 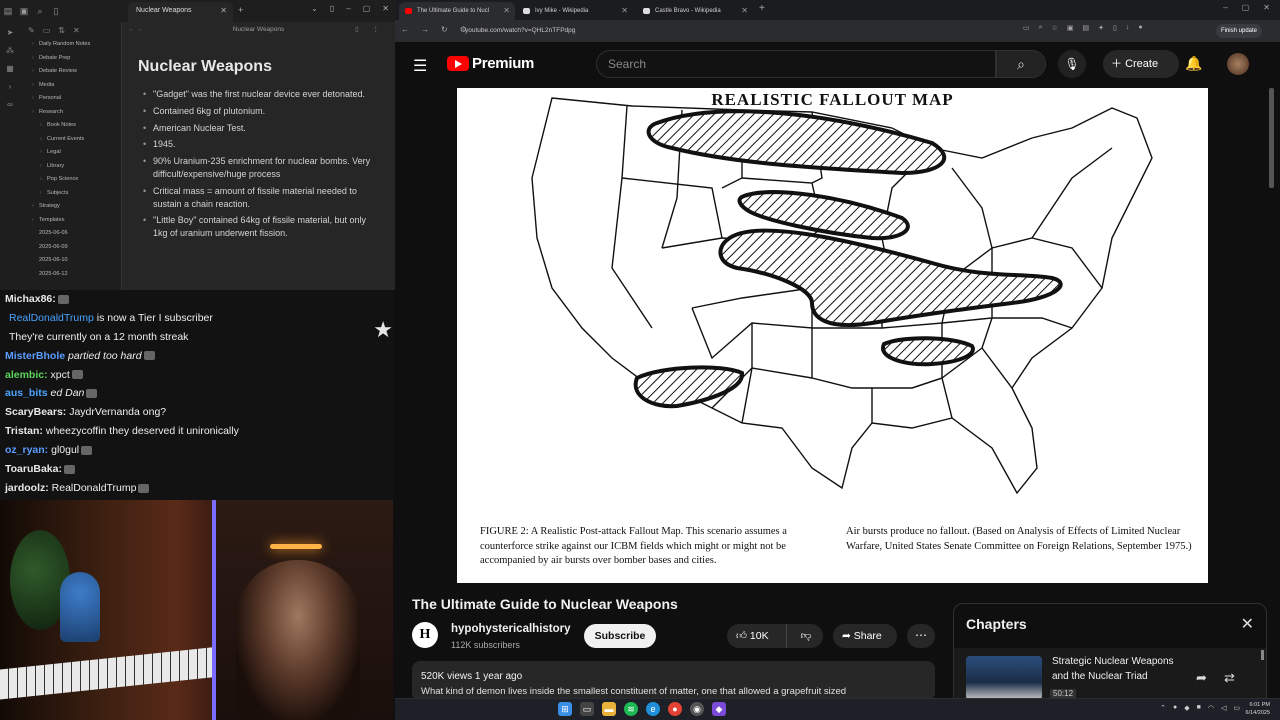 What do you see at coordinates (653, 709) in the screenshot?
I see `edge-icon: e` at bounding box center [653, 709].